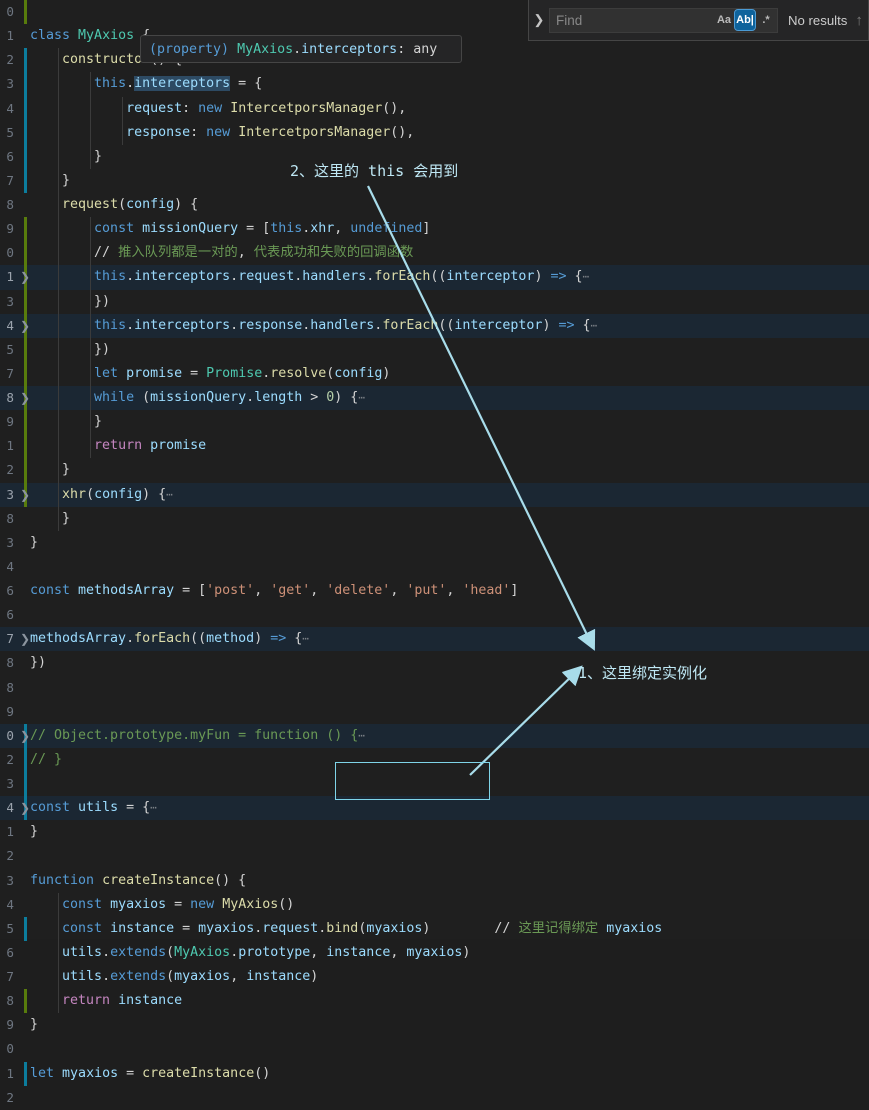  I want to click on code-line: 3 ❯ xhr(config) {⋯, so click(434, 494).